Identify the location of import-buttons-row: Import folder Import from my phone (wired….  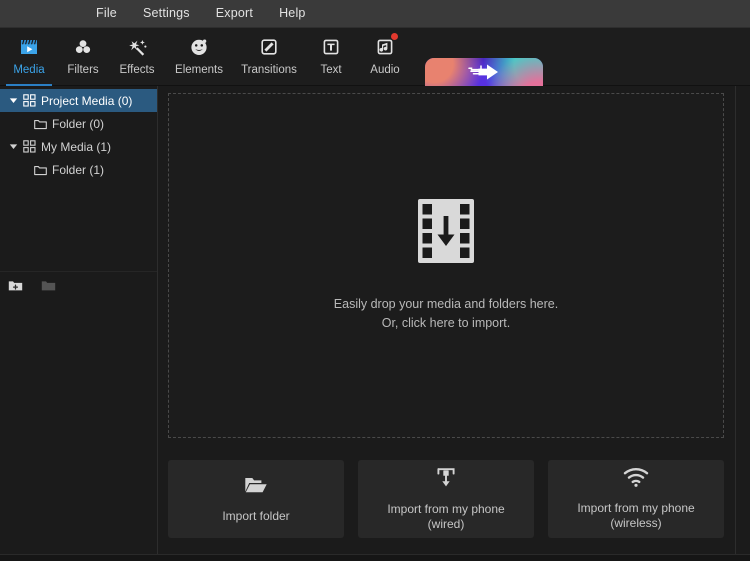
(446, 499).